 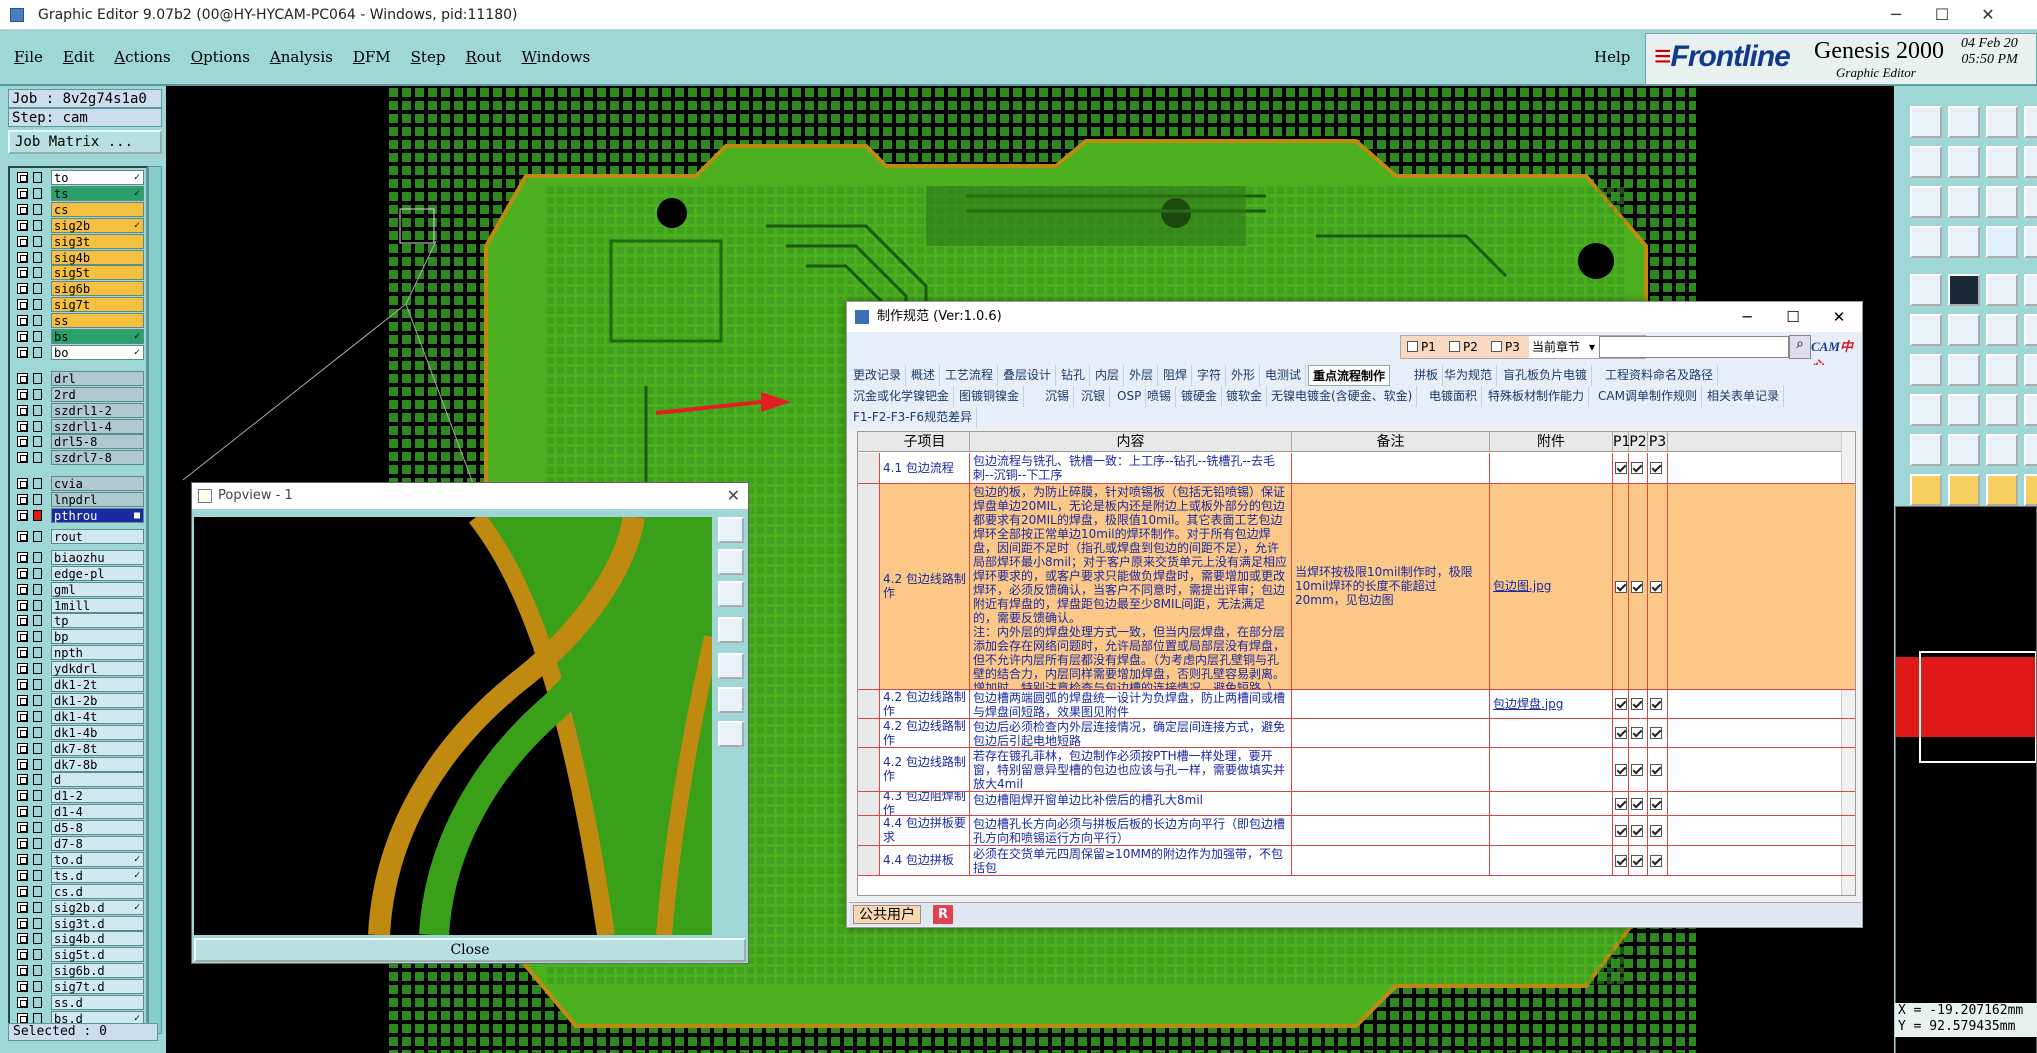 I want to click on layer-name: dk1-2b, so click(x=97, y=700).